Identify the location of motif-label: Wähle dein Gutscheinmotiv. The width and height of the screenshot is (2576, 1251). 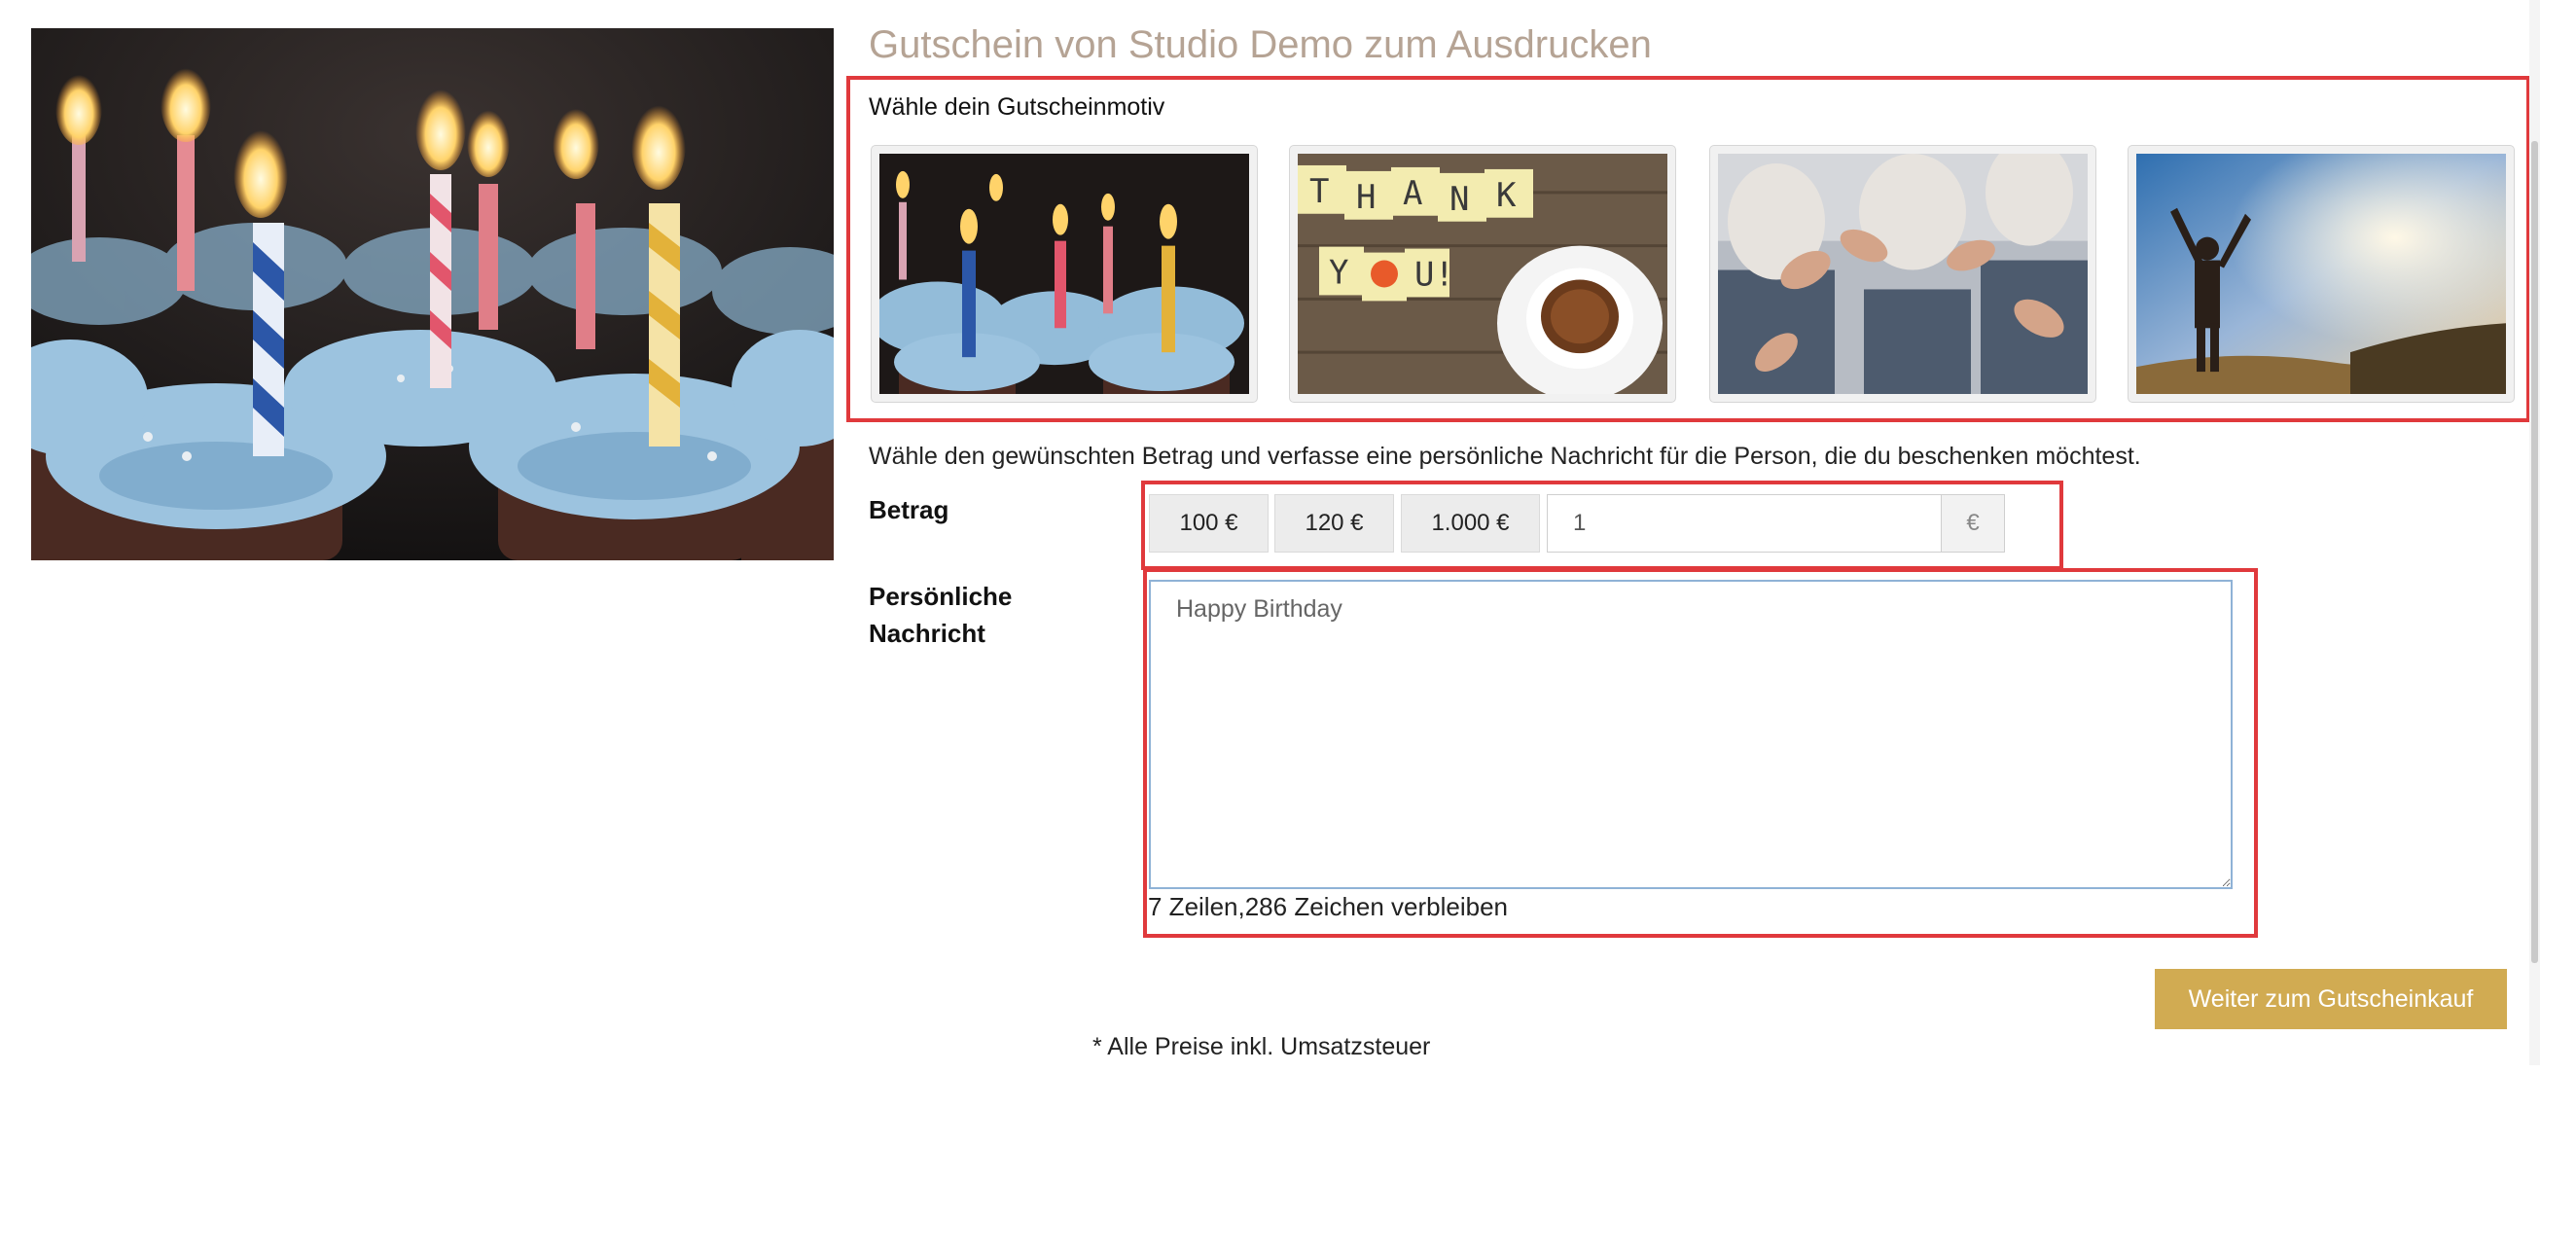
(1017, 107).